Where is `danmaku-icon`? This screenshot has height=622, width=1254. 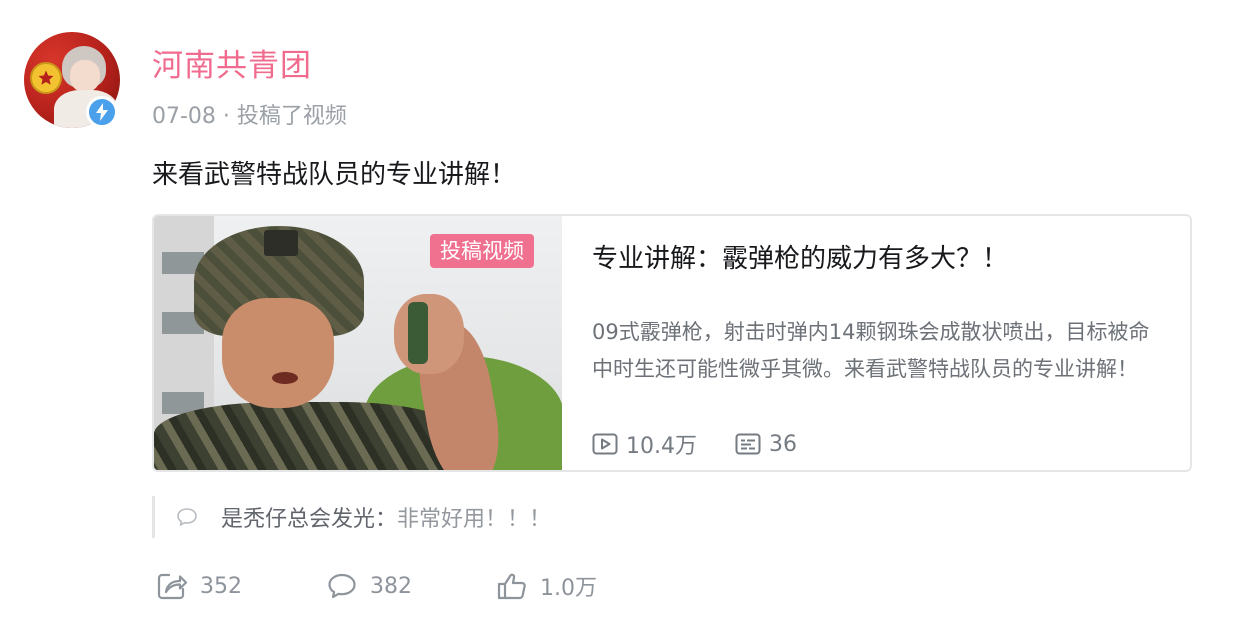
danmaku-icon is located at coordinates (748, 444).